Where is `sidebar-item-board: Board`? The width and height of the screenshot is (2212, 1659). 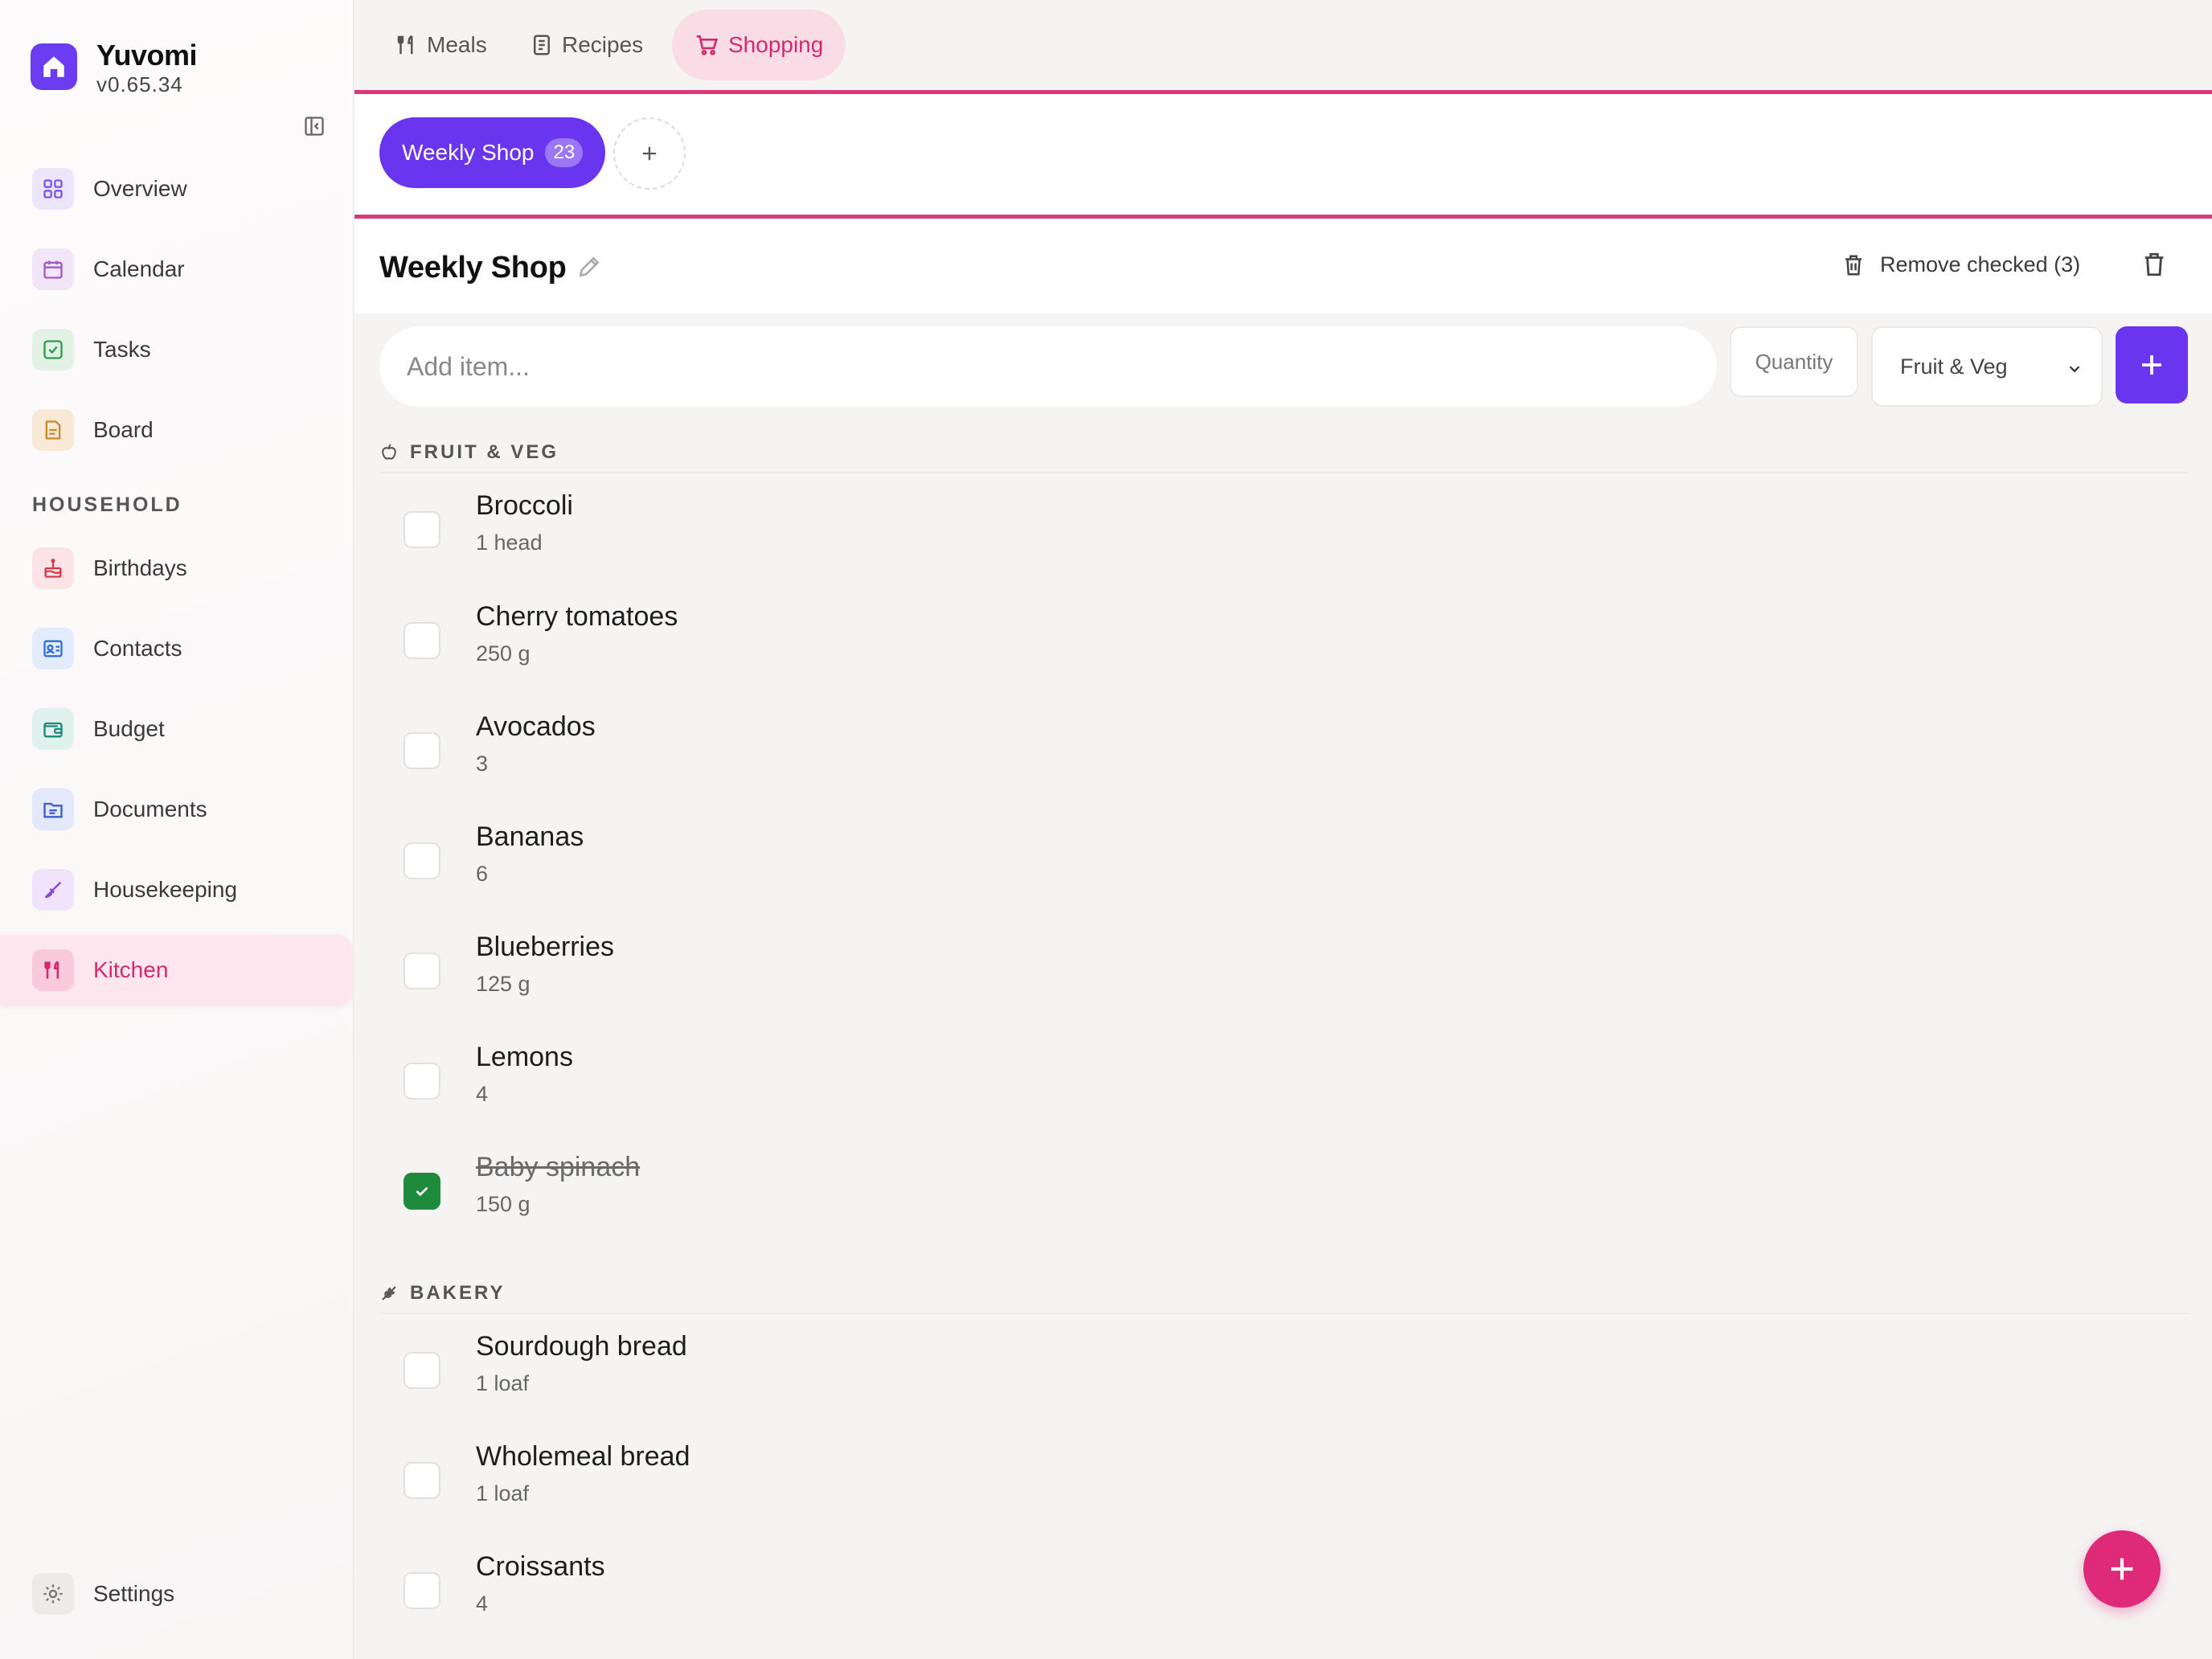
sidebar-item-board: Board is located at coordinates (176, 430).